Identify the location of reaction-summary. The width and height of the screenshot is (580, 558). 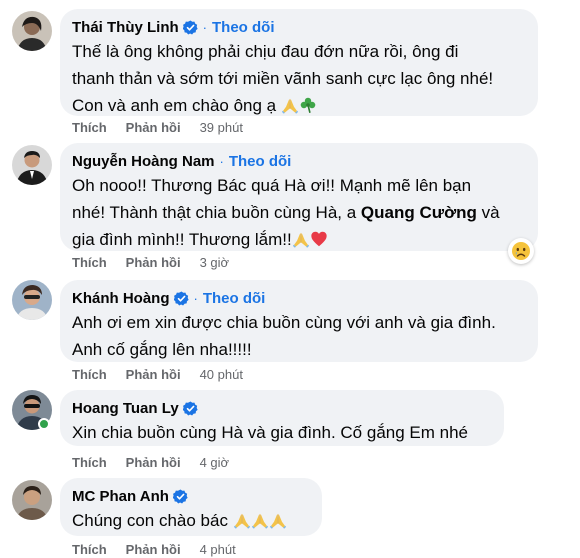
(521, 251).